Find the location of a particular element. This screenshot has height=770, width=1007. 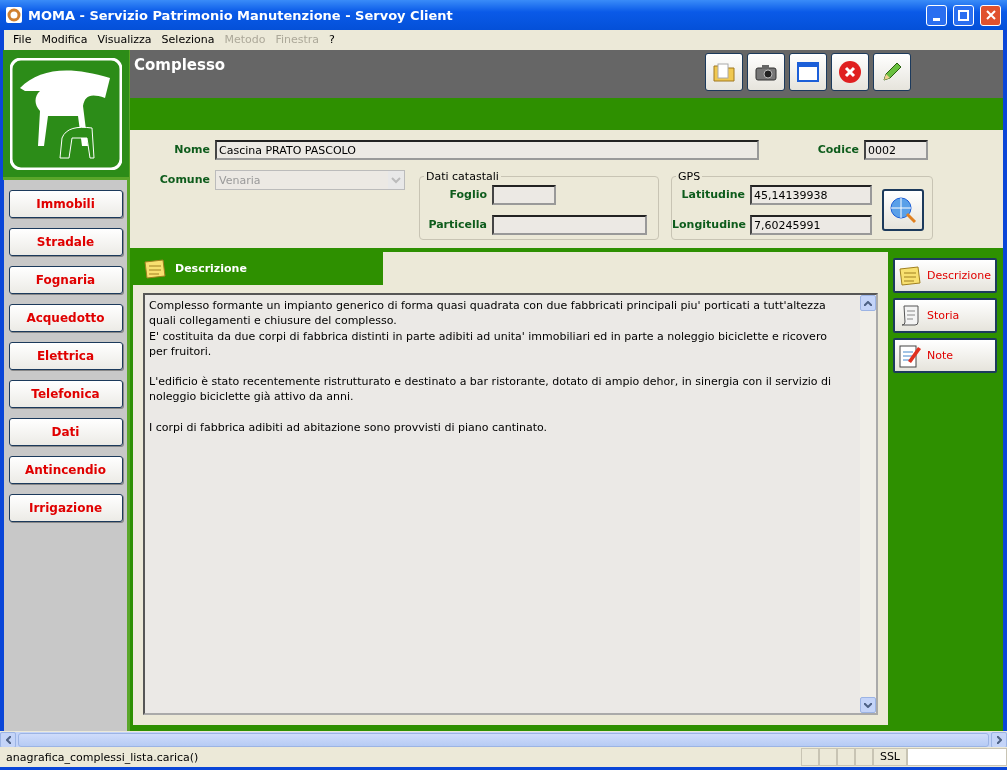

tab-title: Descrizione is located at coordinates (211, 268).